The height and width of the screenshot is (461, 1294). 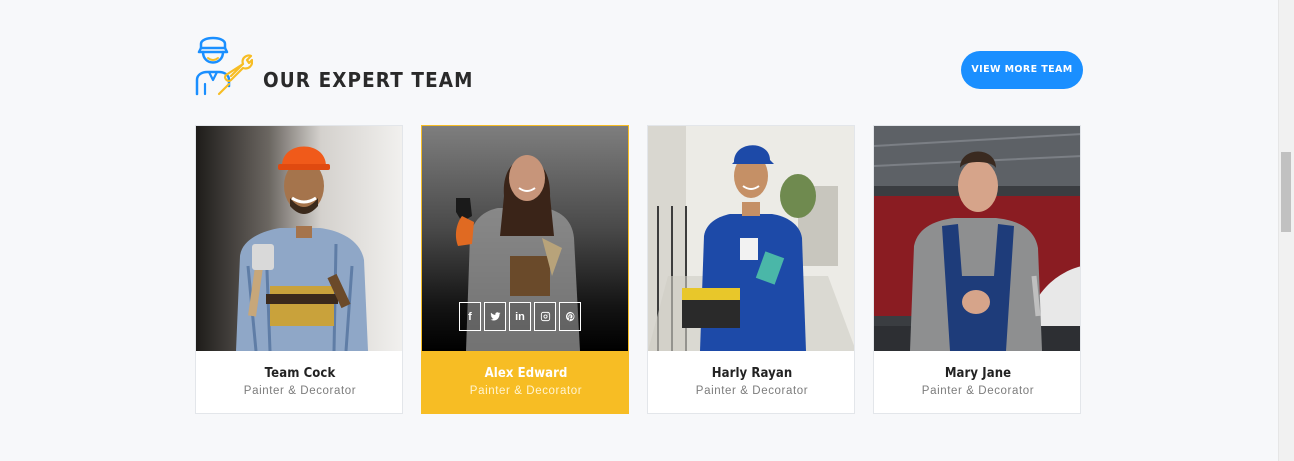 What do you see at coordinates (525, 382) in the screenshot?
I see `team-card-info: Alex Edward Painter & Decorator` at bounding box center [525, 382].